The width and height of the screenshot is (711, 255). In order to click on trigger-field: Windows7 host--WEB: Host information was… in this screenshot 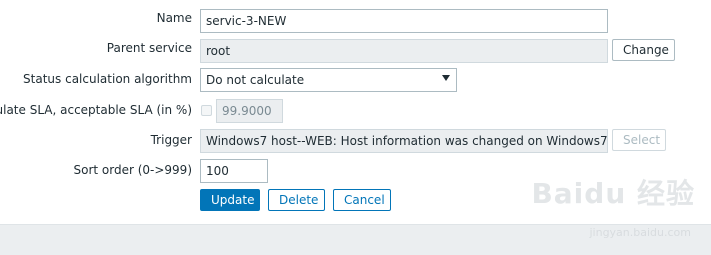, I will do `click(404, 141)`.